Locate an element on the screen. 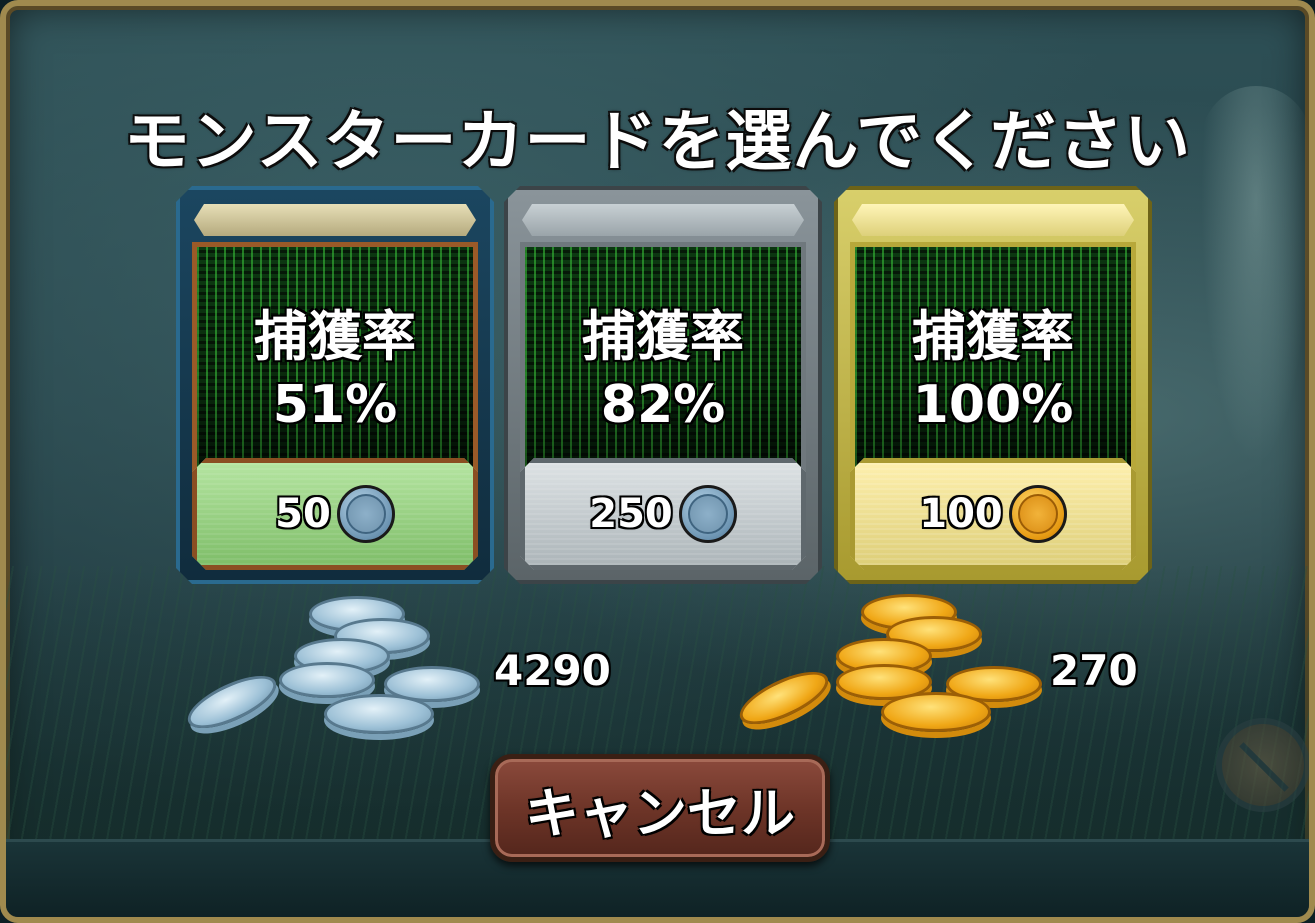 The image size is (1315, 923). card-cost: 250 is located at coordinates (663, 514).